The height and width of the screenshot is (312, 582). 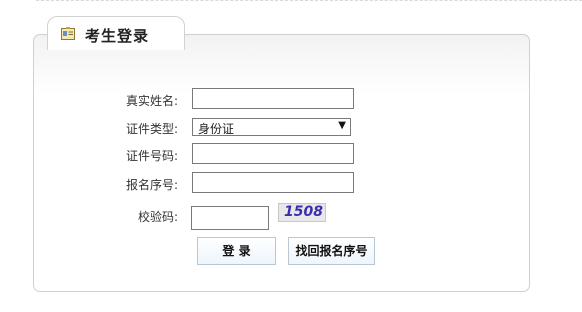 I want to click on captcha-image-text: 1508, so click(x=303, y=212).